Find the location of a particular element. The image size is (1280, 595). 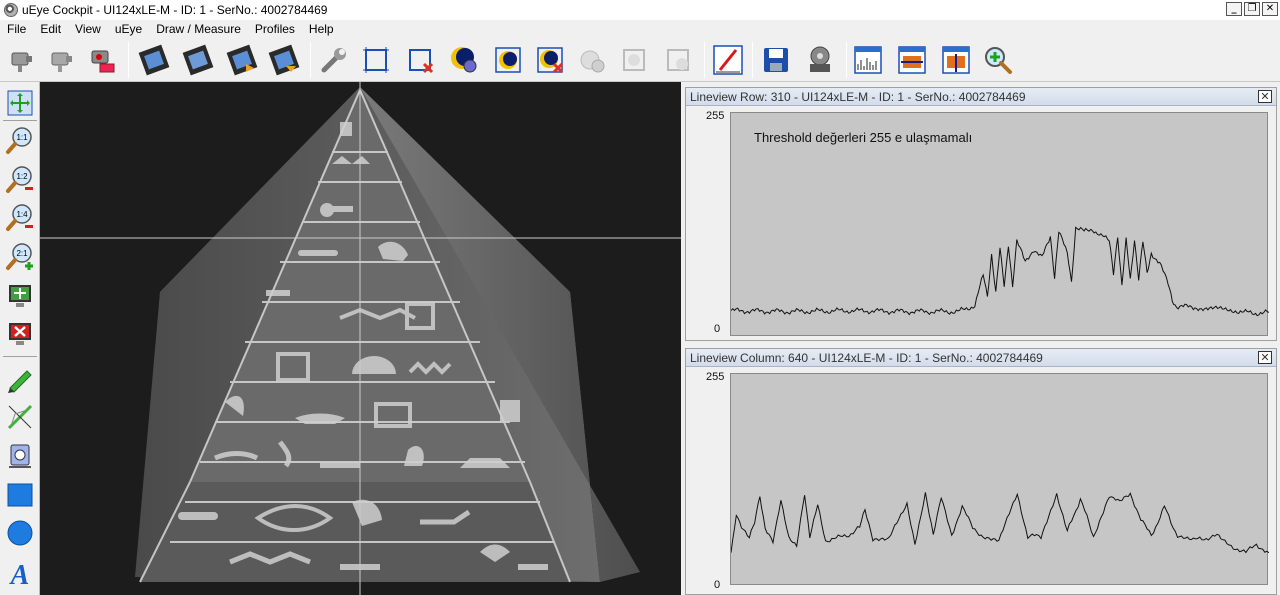

main-toolbar is located at coordinates (640, 60).